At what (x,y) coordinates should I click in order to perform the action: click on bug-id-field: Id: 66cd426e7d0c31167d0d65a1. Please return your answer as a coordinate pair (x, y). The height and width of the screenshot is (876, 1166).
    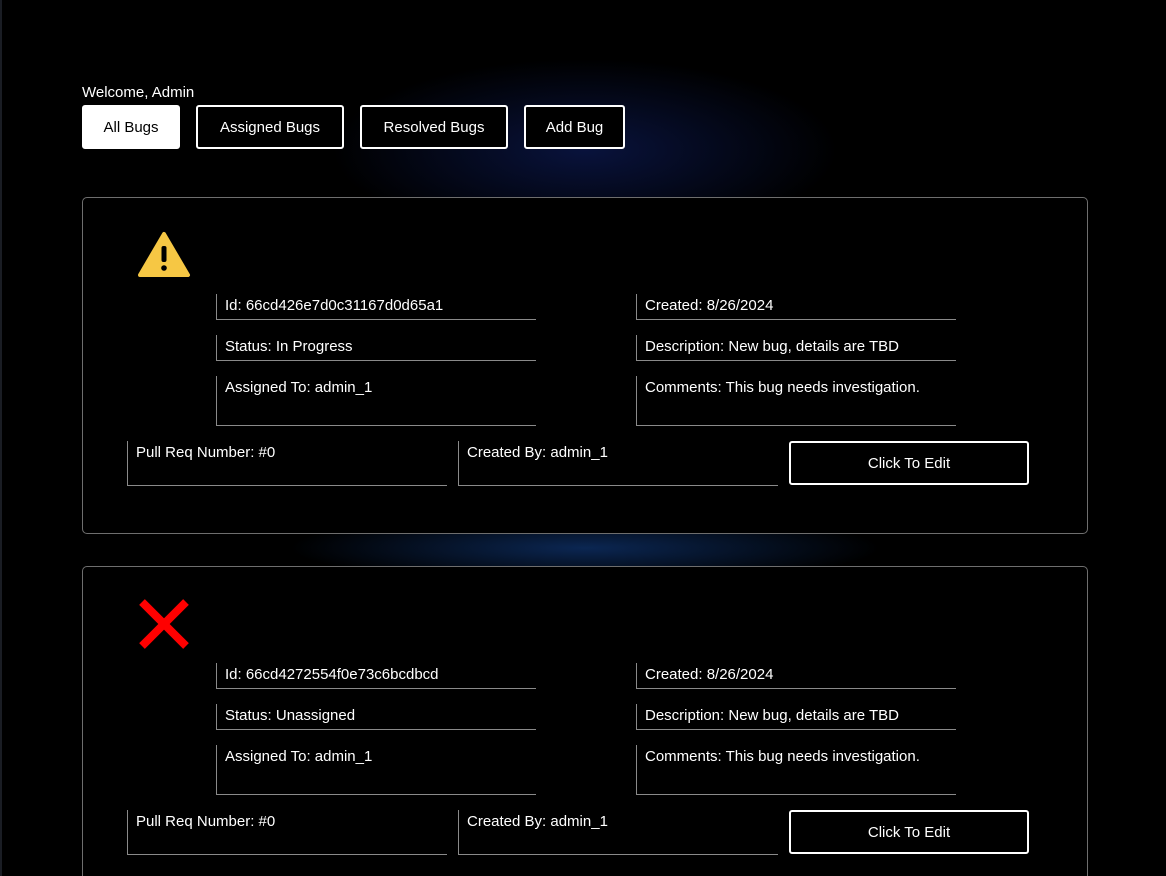
    Looking at the image, I should click on (376, 307).